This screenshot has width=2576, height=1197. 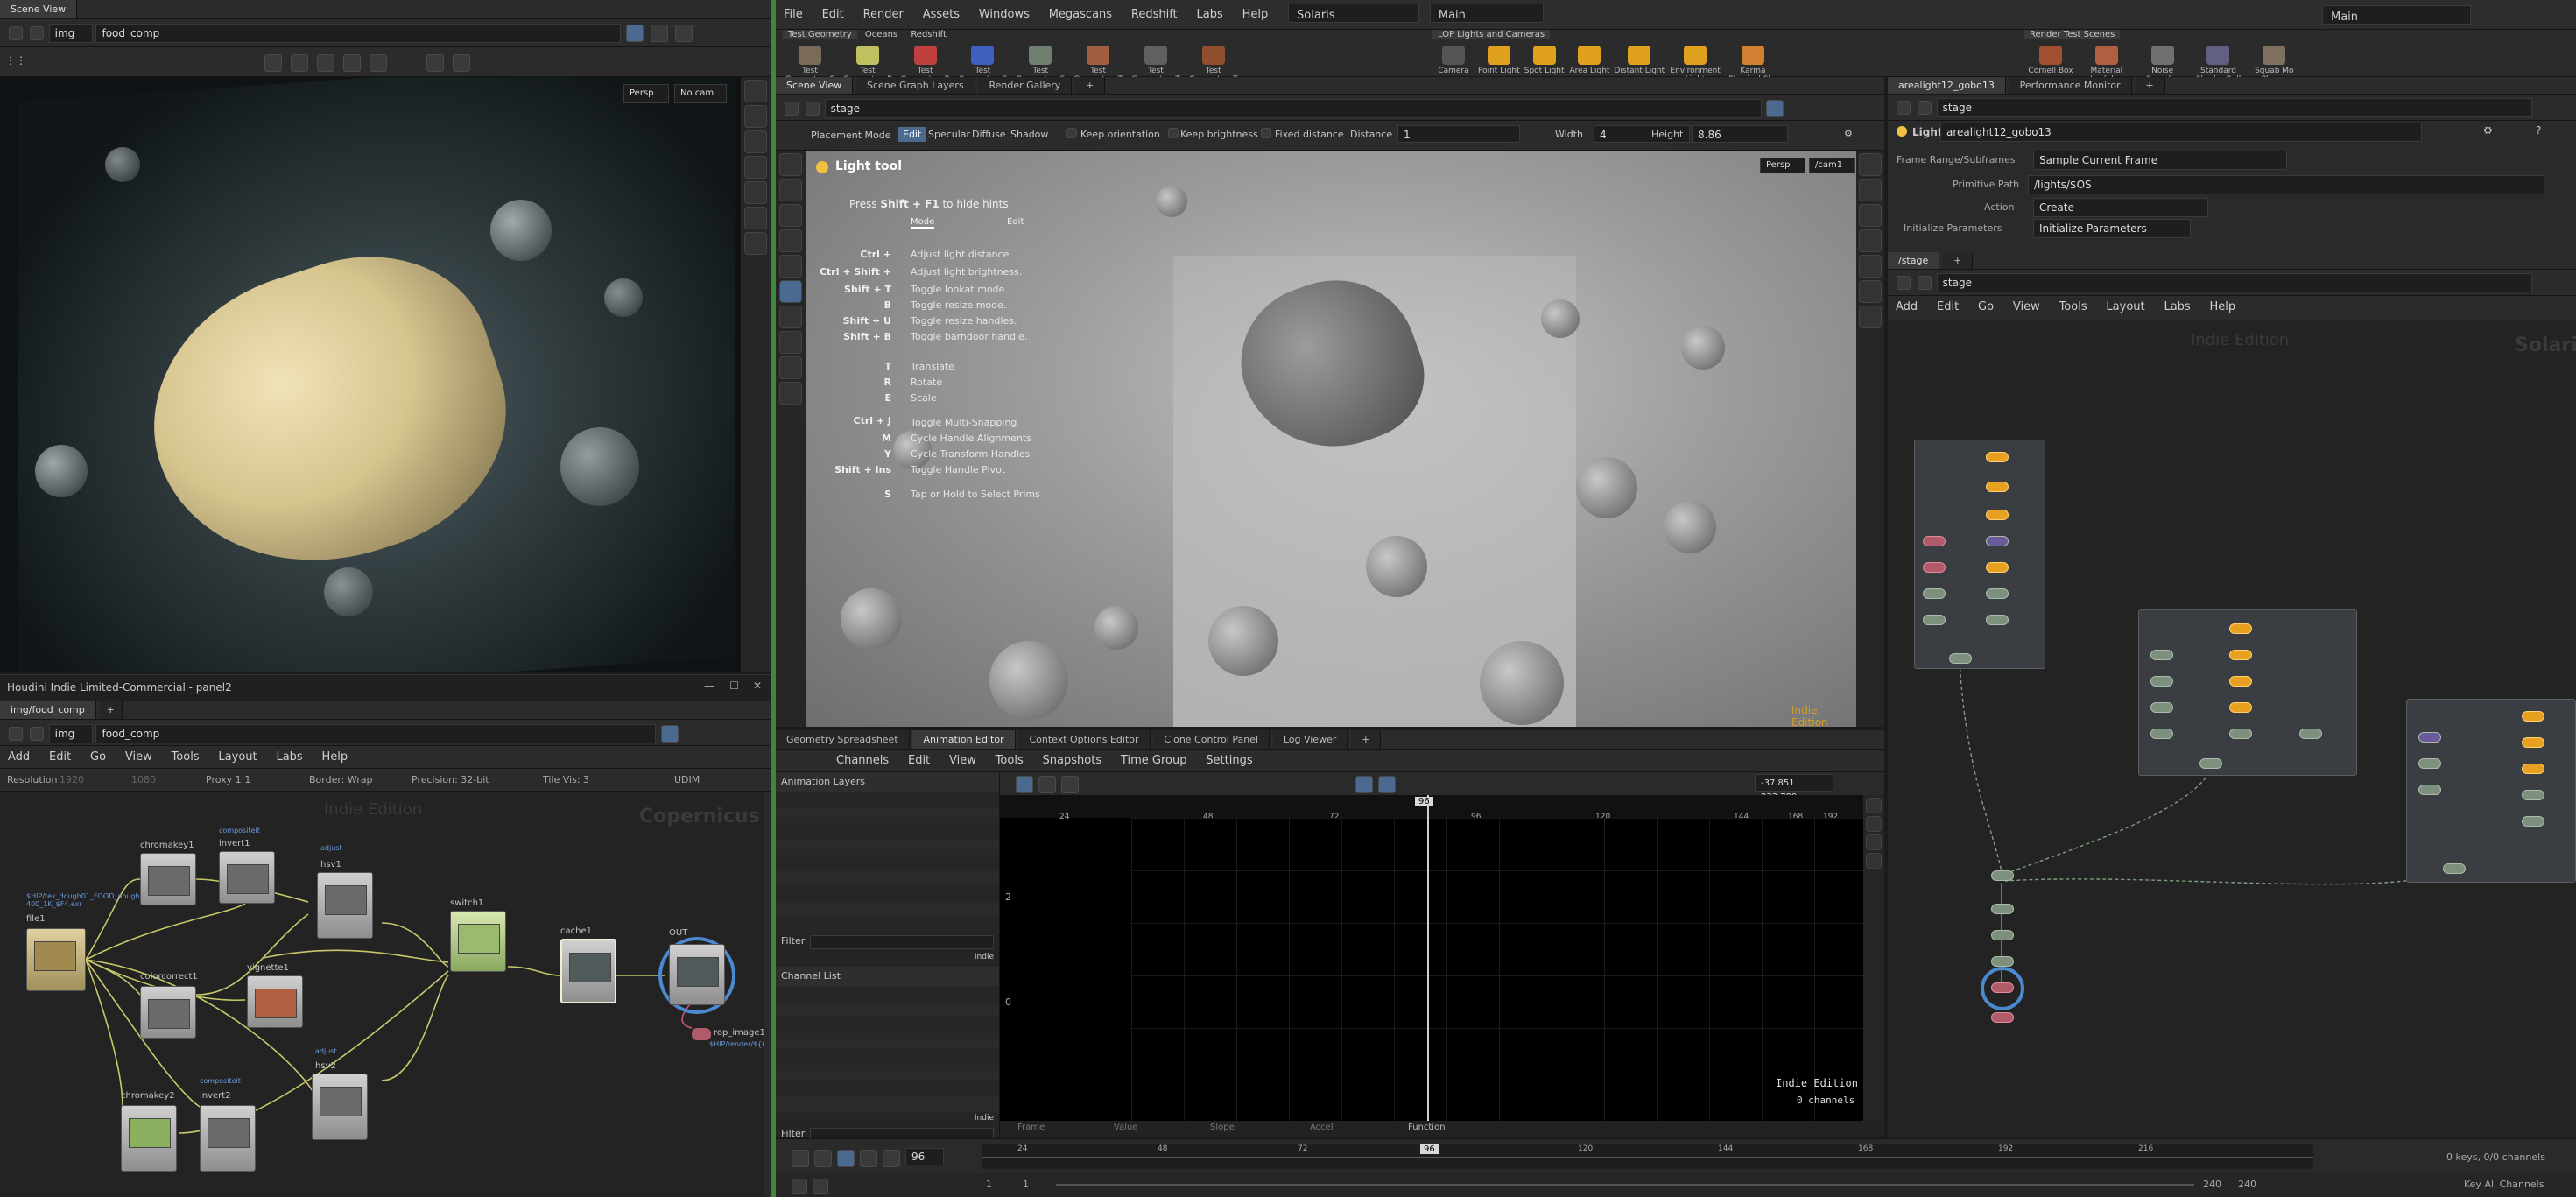 What do you see at coordinates (1874, 861) in the screenshot?
I see `zoom-icon` at bounding box center [1874, 861].